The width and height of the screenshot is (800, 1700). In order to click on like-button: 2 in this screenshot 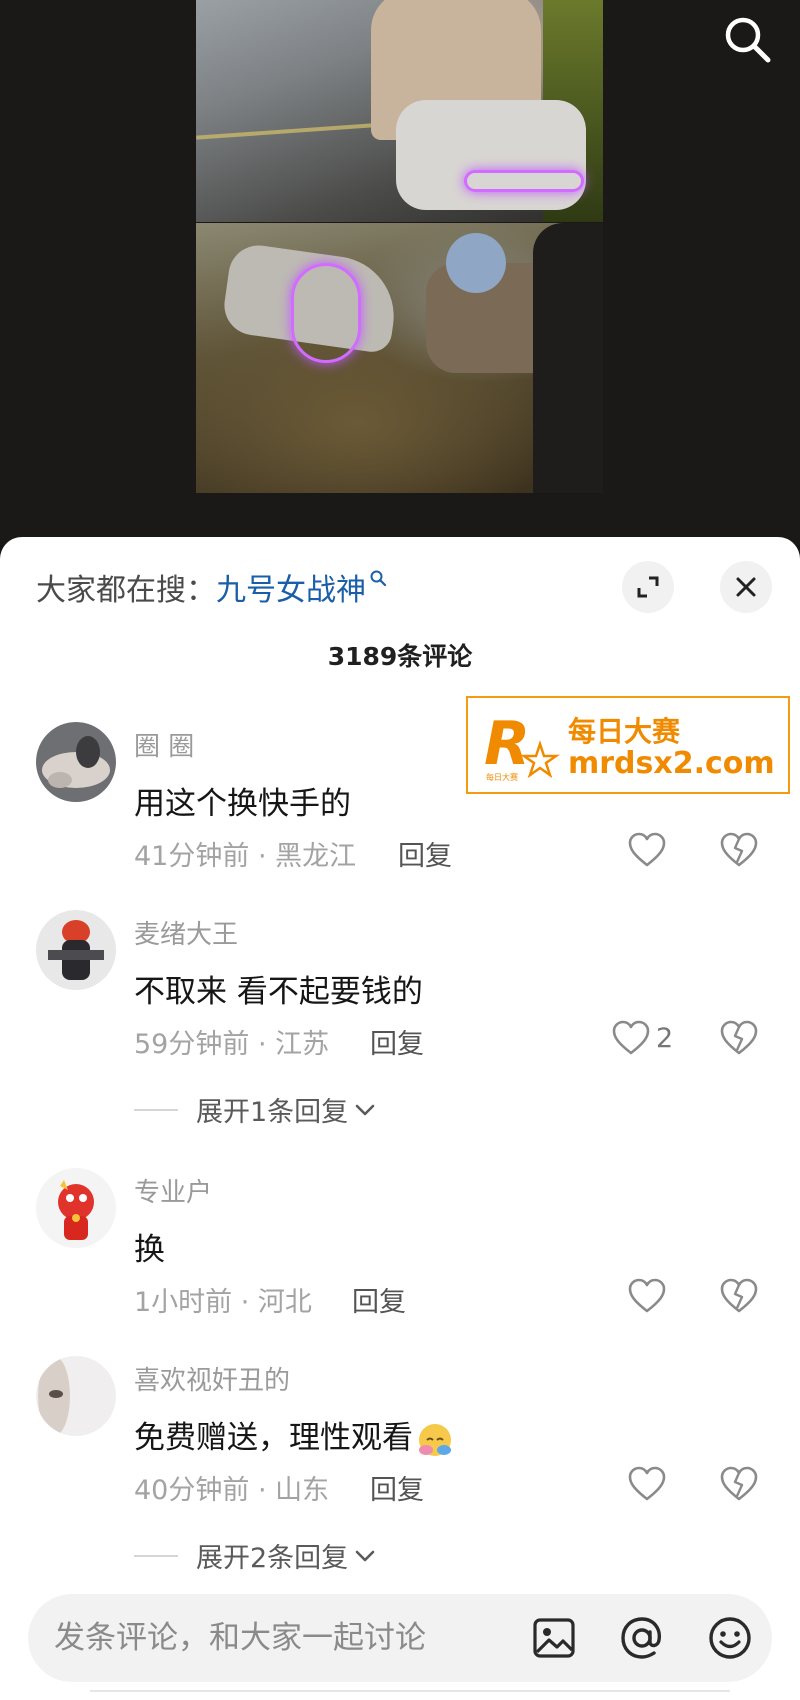, I will do `click(642, 1038)`.